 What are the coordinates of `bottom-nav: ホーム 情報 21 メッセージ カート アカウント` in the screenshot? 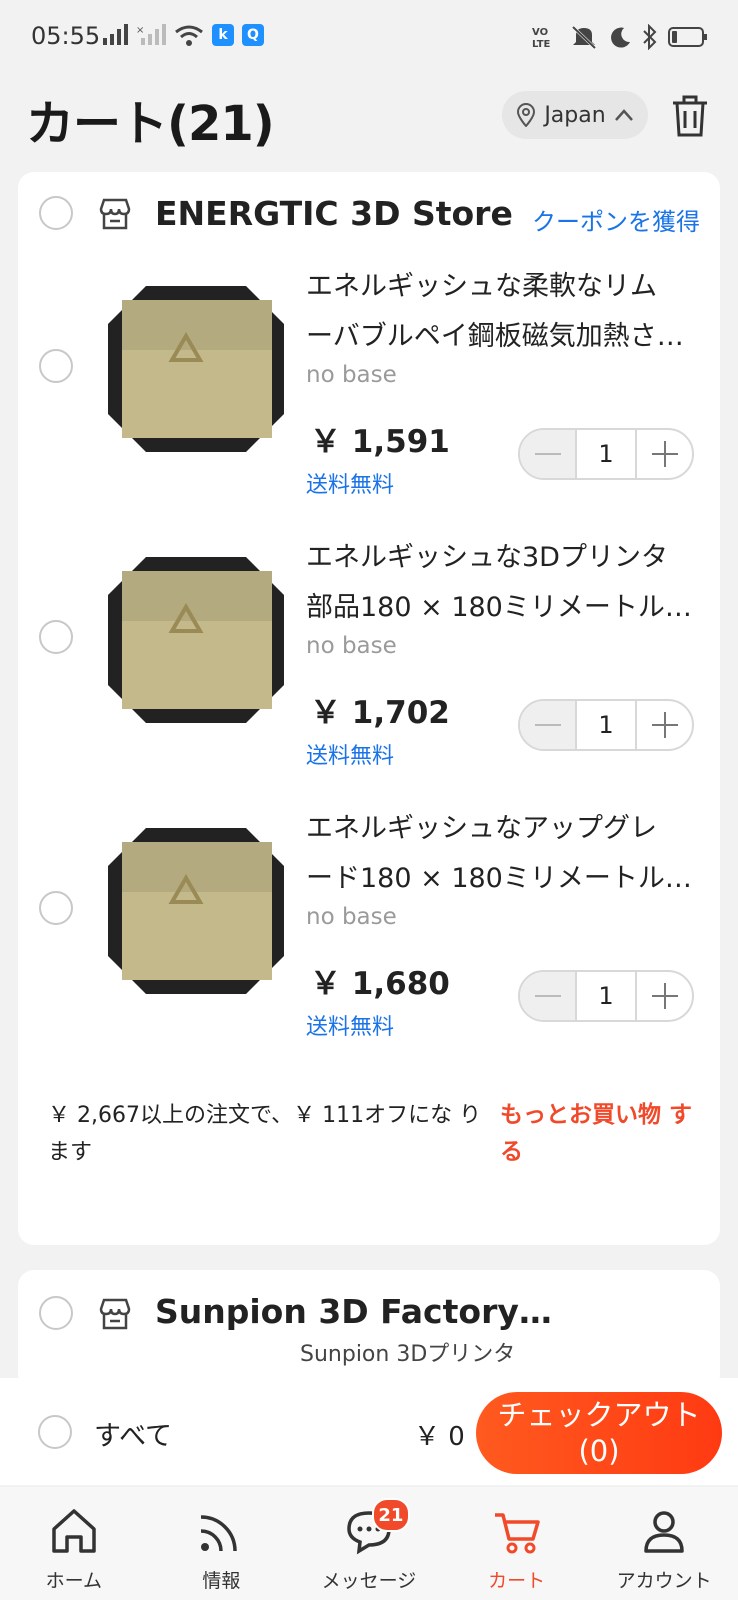 It's located at (369, 1543).